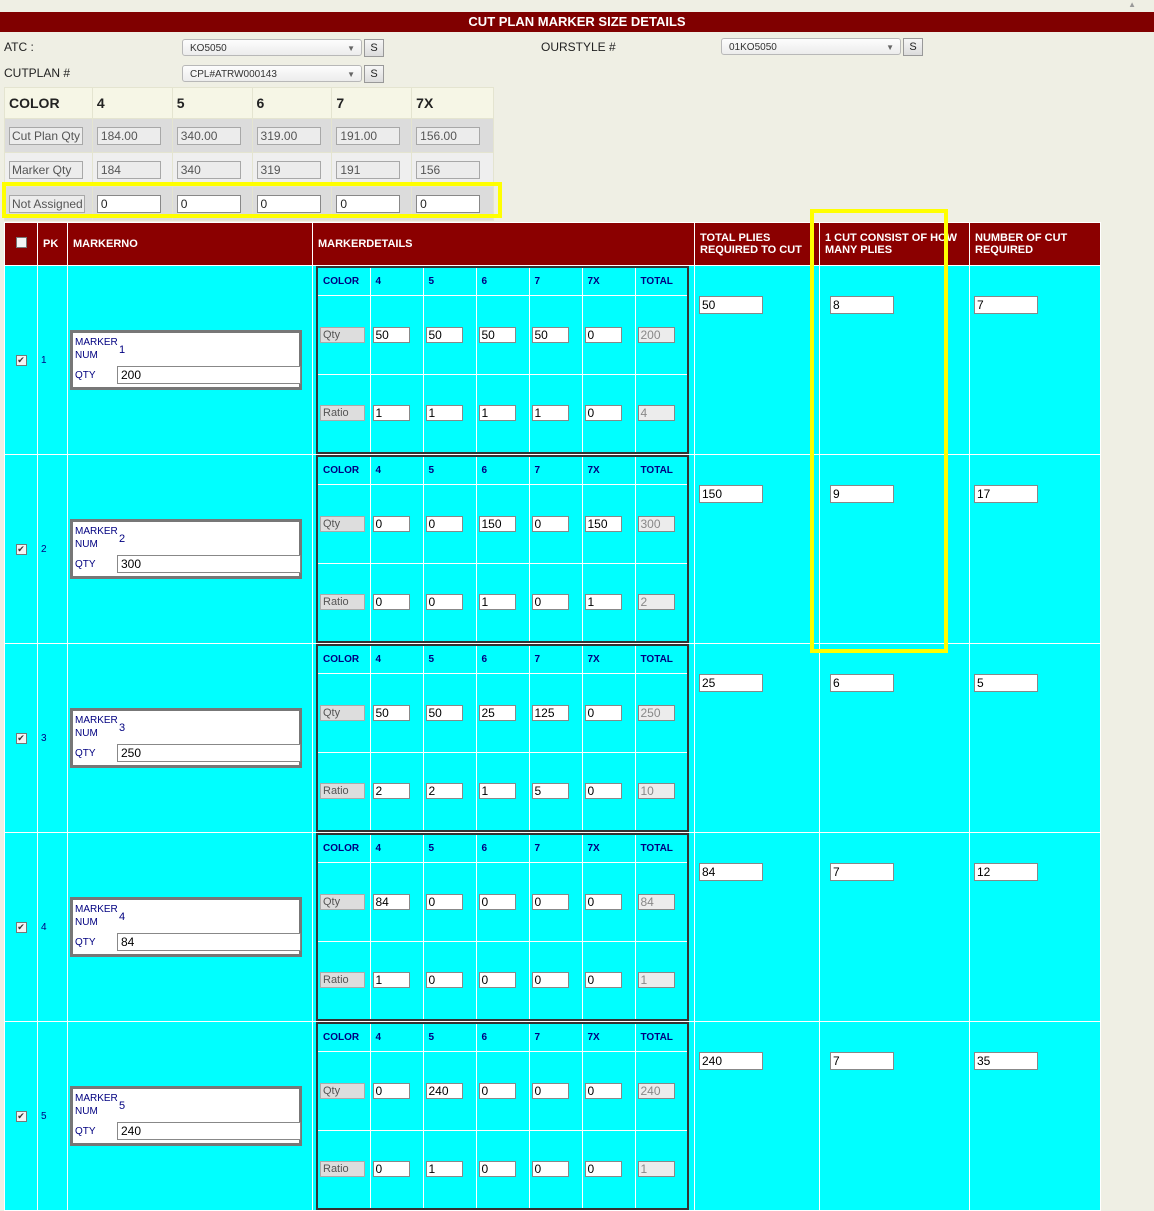 Image resolution: width=1154 pixels, height=1211 pixels. Describe the element at coordinates (209, 942) in the screenshot. I see `marker-qty-input: 84` at that location.